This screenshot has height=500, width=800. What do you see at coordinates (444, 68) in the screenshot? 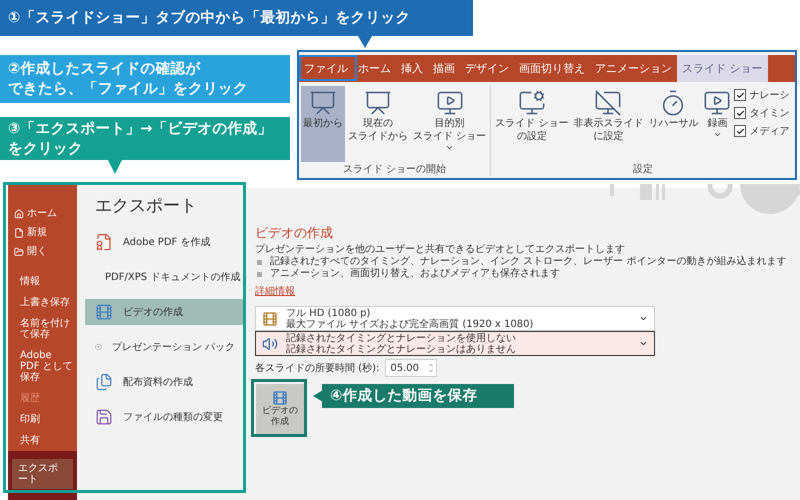
I see `ribbon-tab: 描画` at bounding box center [444, 68].